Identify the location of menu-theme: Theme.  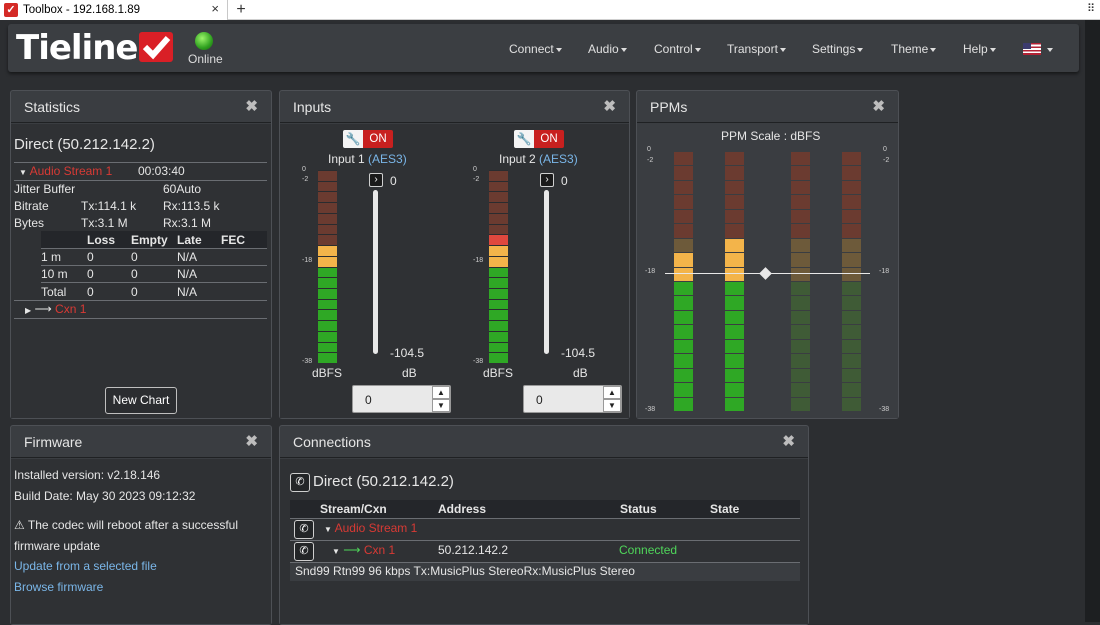
(914, 49).